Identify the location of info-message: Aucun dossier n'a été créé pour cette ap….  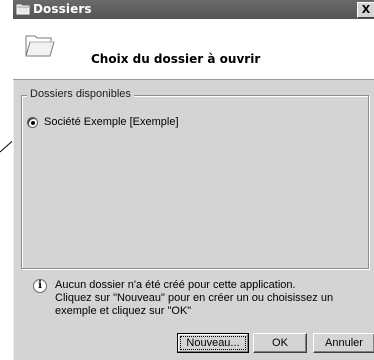
(214, 298).